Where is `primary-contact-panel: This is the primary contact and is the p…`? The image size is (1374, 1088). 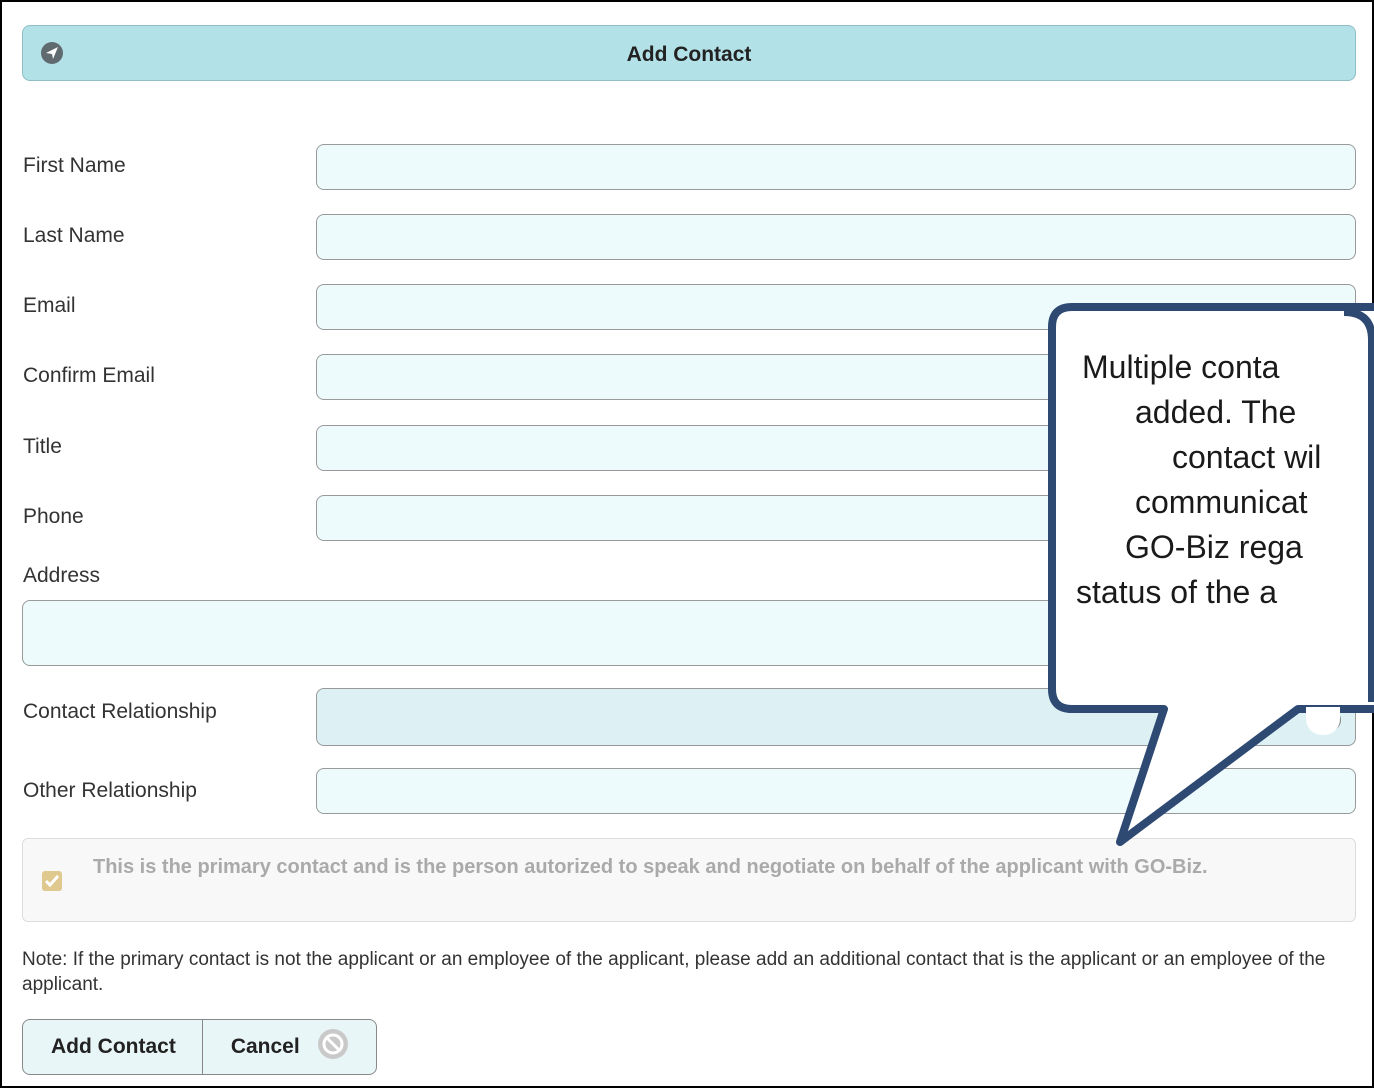 primary-contact-panel: This is the primary contact and is the p… is located at coordinates (689, 880).